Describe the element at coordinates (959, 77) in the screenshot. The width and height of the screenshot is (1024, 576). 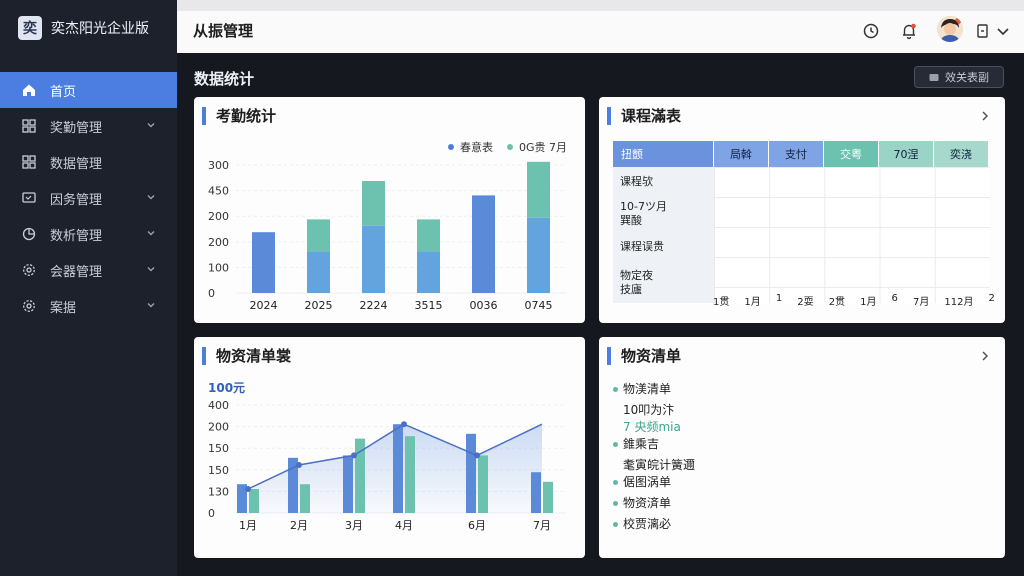
I see `export-button: 效关表副` at that location.